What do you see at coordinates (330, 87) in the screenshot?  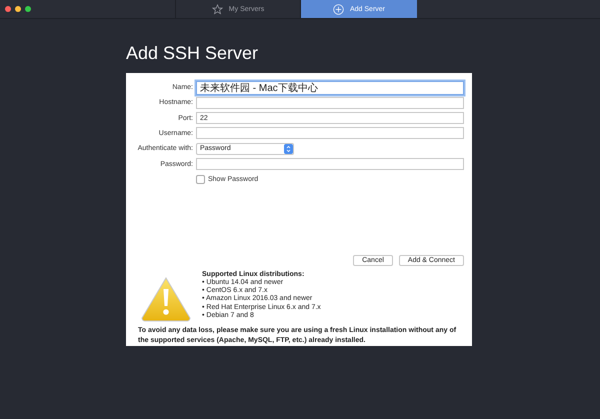 I see `input-field: 未来软件园 - Mac下载中心` at bounding box center [330, 87].